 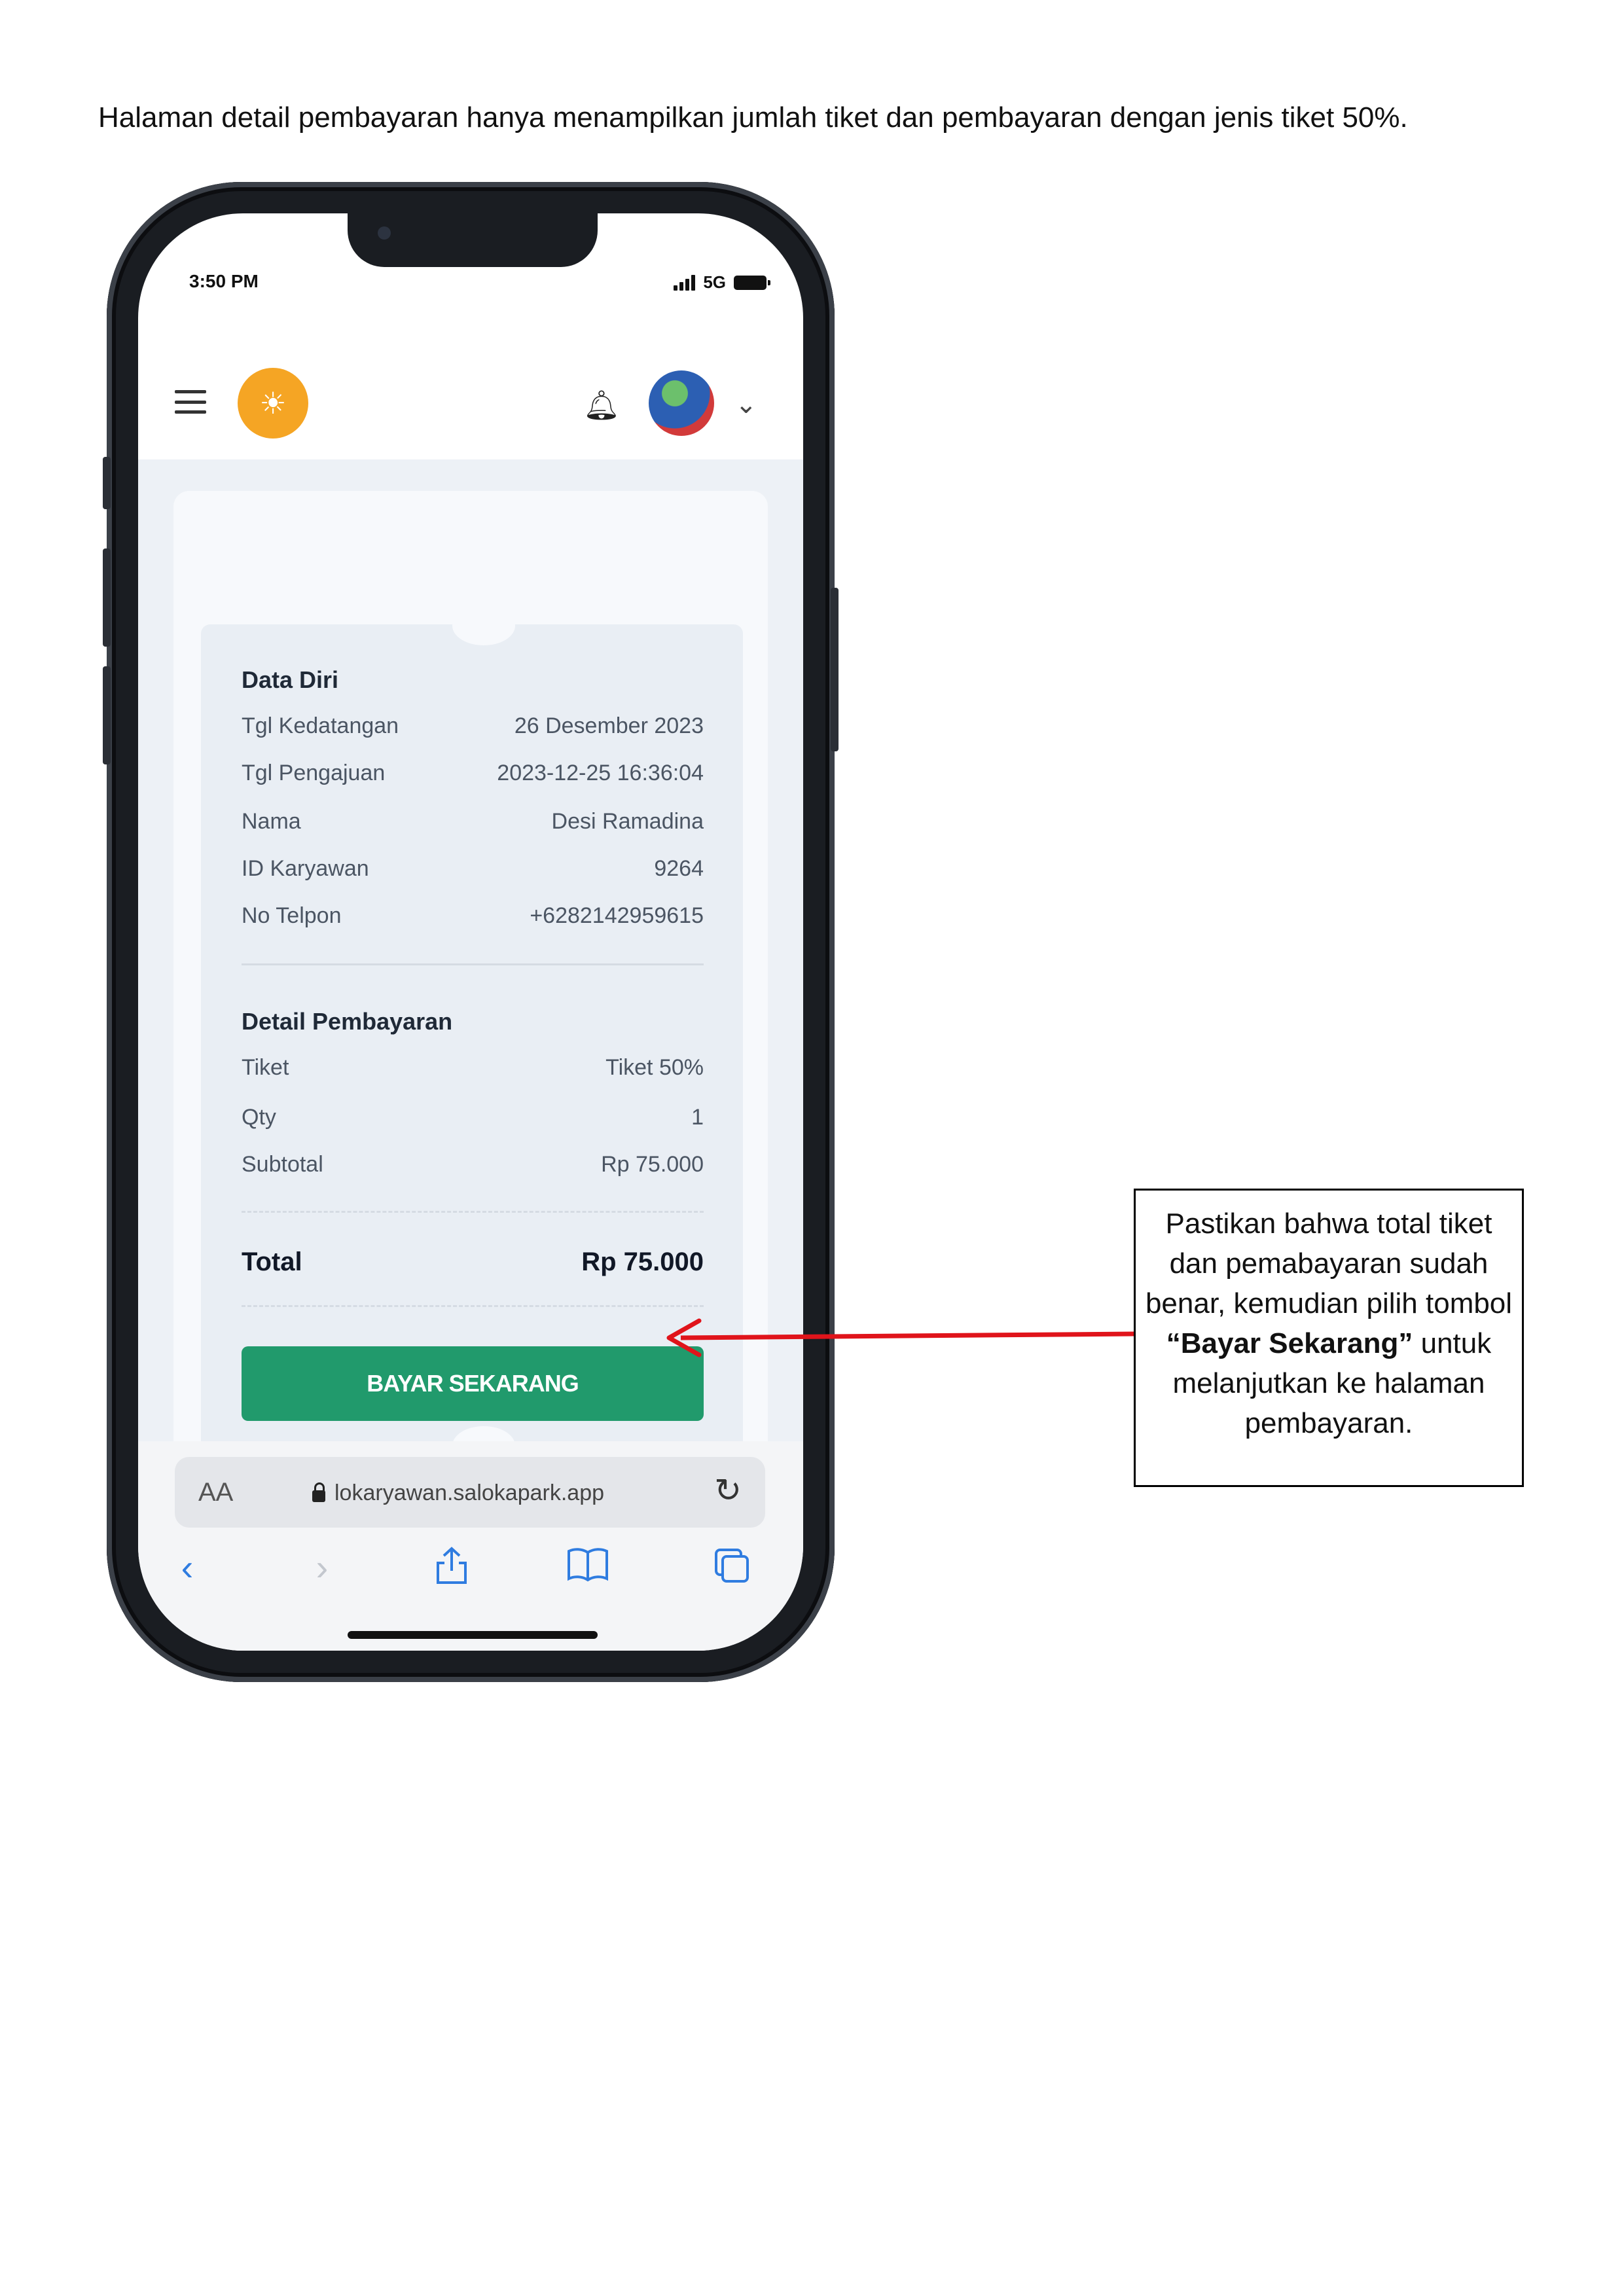 I want to click on power-button, so click(x=835, y=669).